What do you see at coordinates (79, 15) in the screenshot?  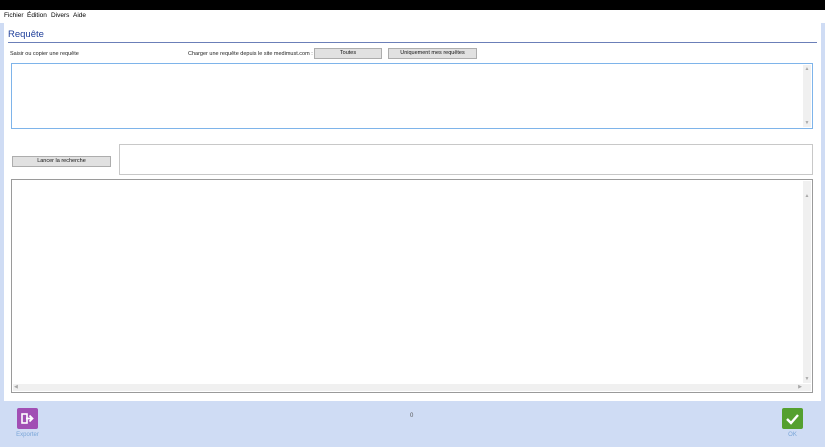 I see `menu-aide: Aide` at bounding box center [79, 15].